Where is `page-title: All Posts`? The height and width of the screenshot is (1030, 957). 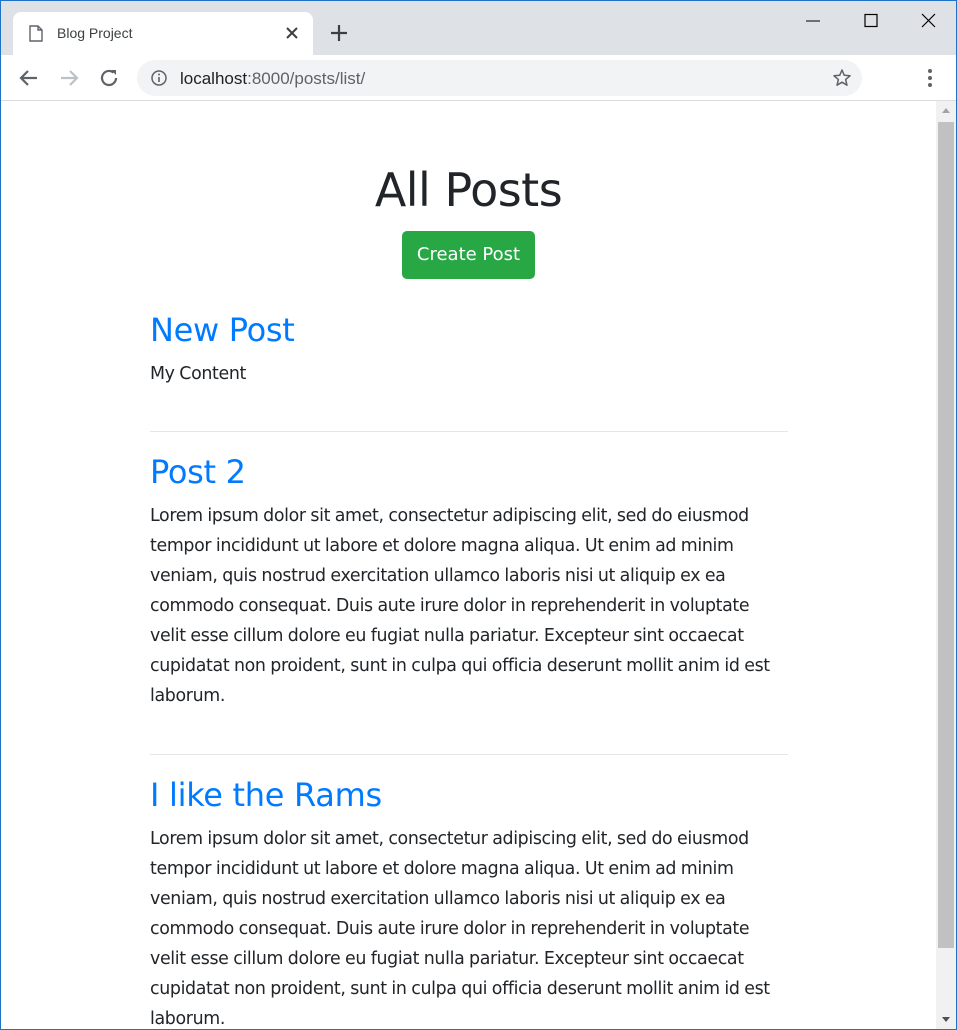
page-title: All Posts is located at coordinates (468, 190).